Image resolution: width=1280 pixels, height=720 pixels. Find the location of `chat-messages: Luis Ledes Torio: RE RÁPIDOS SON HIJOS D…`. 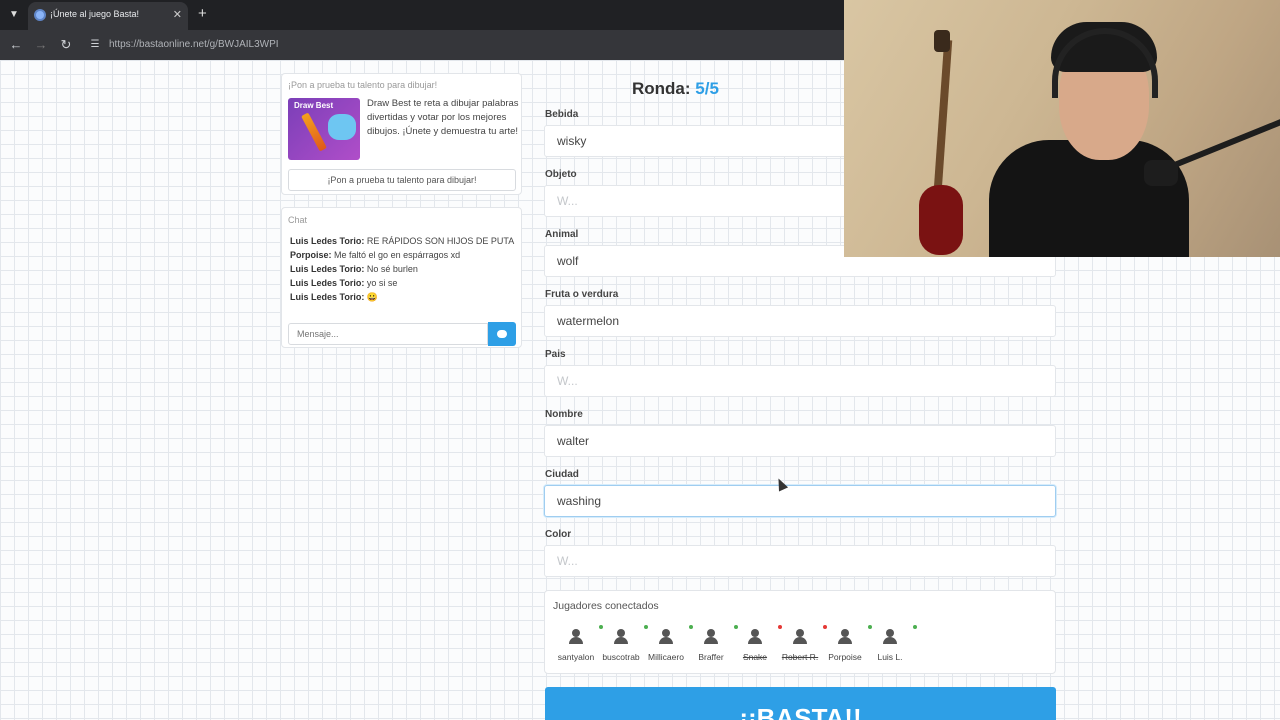

chat-messages: Luis Ledes Torio: RE RÁPIDOS SON HIJOS D… is located at coordinates (403, 269).